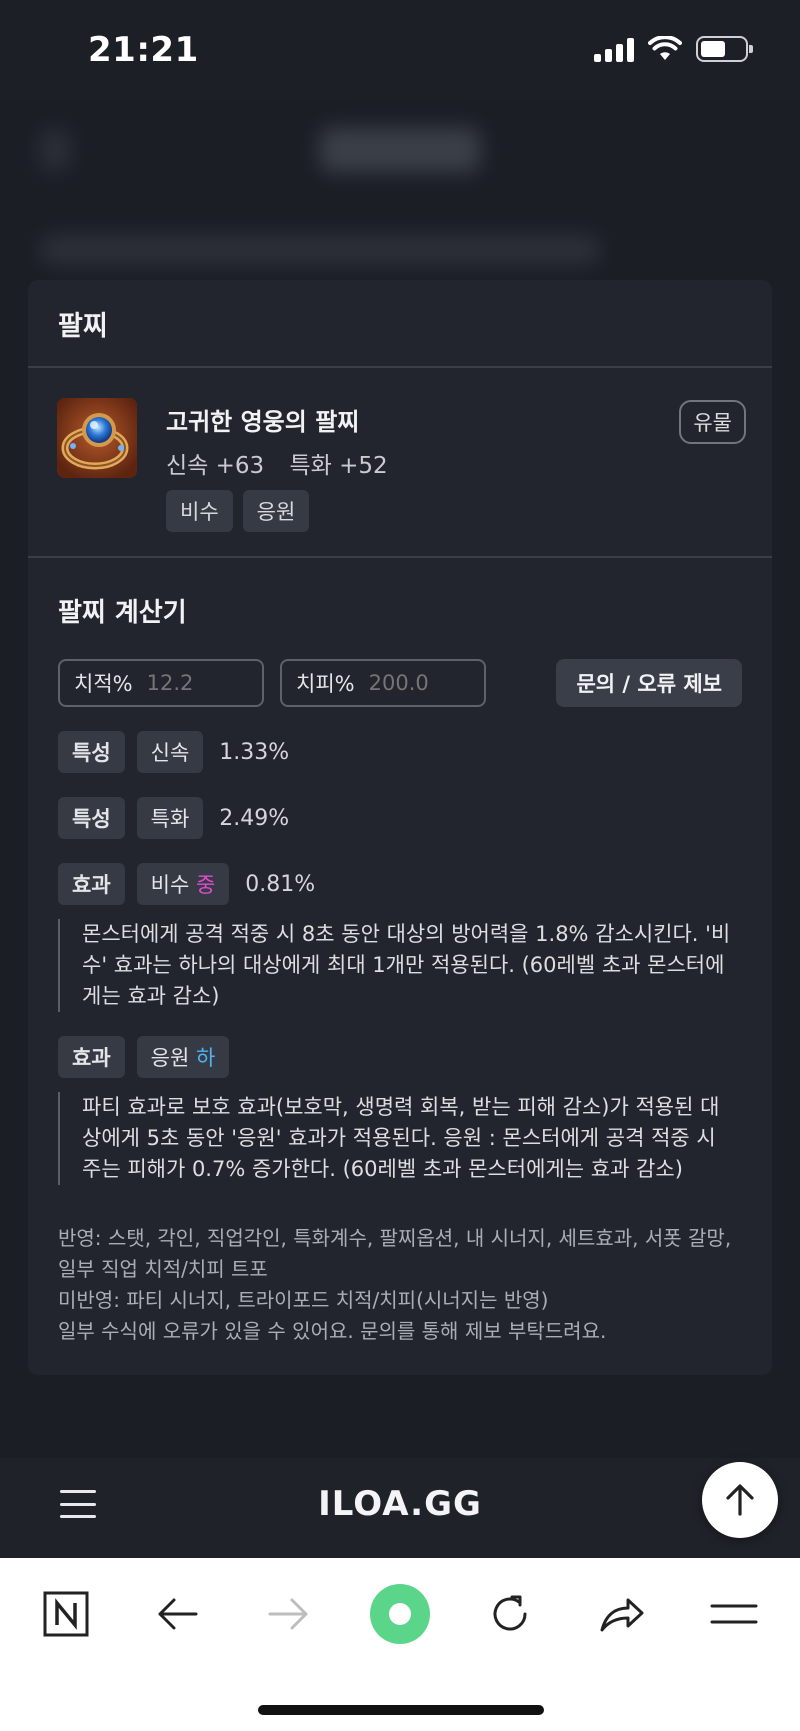 Image resolution: width=800 pixels, height=1731 pixels. Describe the element at coordinates (178, 1614) in the screenshot. I see `back-arrow-icon` at that location.